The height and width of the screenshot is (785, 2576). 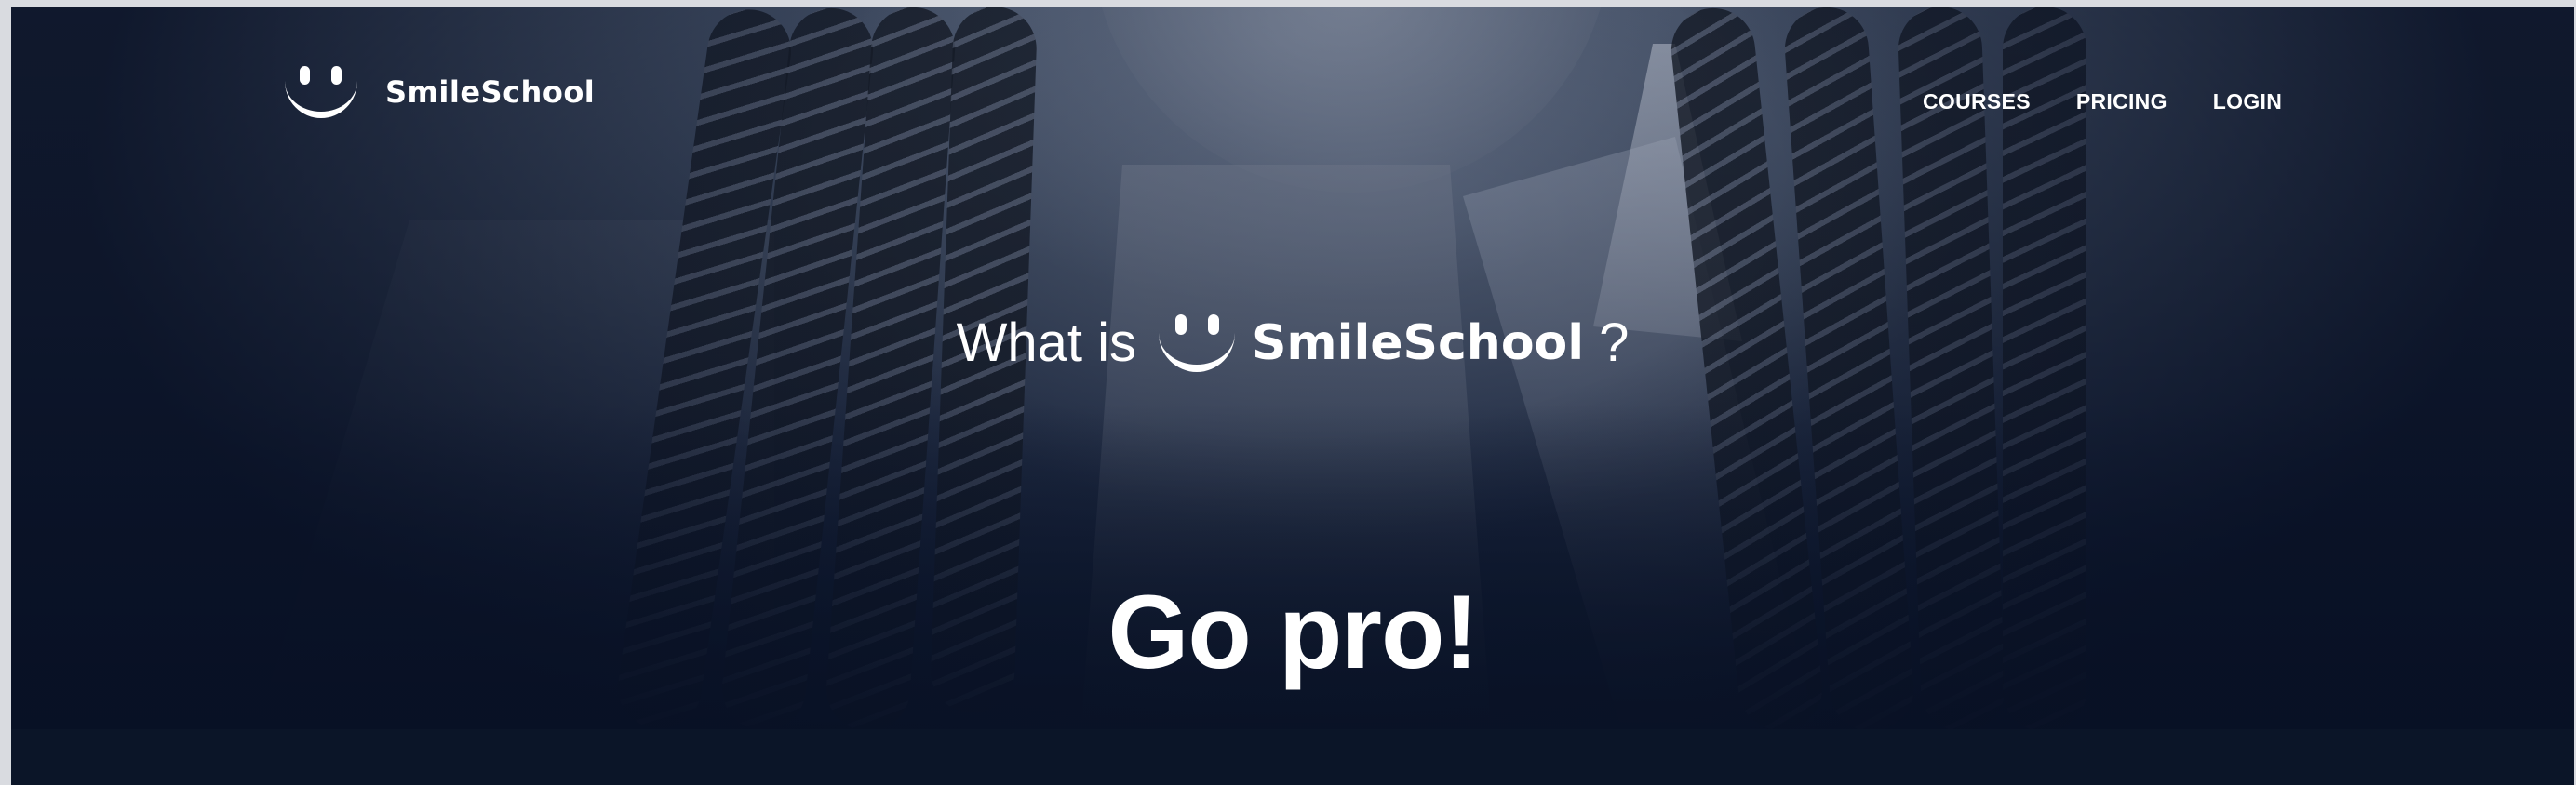 What do you see at coordinates (1292, 3) in the screenshot?
I see `window-edge-top` at bounding box center [1292, 3].